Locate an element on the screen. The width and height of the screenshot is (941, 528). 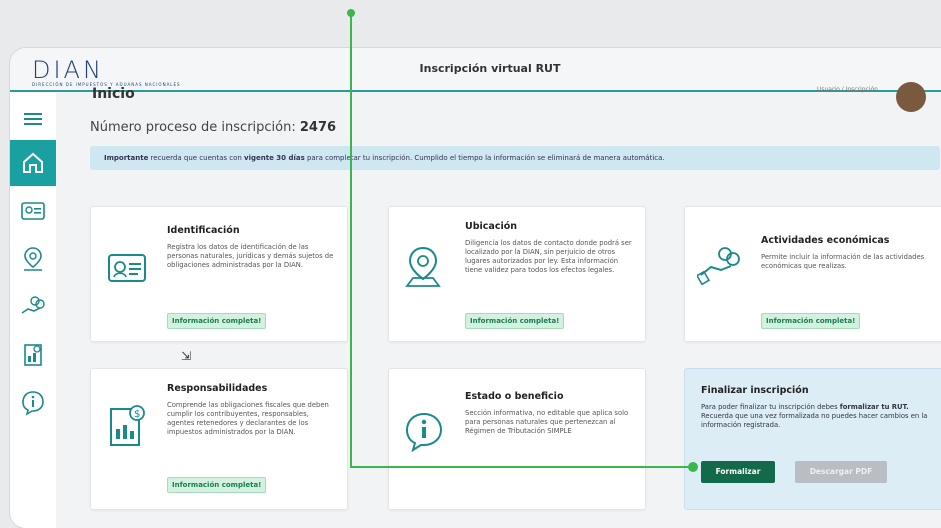
process-number: Número proceso de inscripción: 2476 is located at coordinates (213, 127).